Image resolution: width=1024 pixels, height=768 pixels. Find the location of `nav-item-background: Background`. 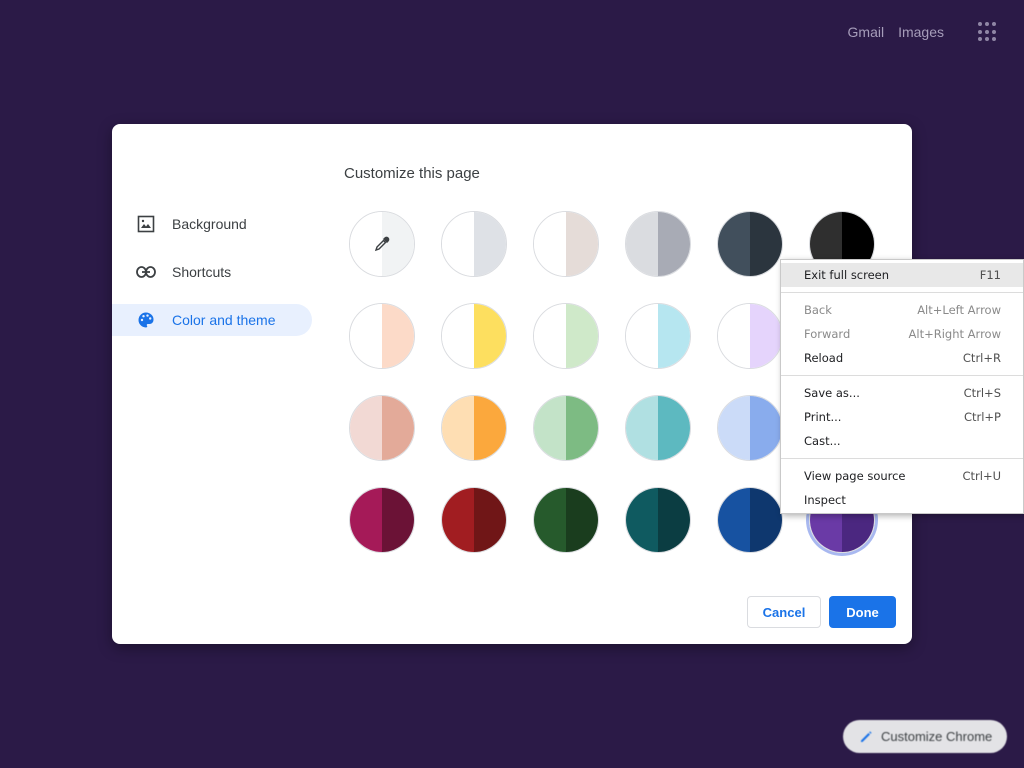

nav-item-background: Background is located at coordinates (212, 224).